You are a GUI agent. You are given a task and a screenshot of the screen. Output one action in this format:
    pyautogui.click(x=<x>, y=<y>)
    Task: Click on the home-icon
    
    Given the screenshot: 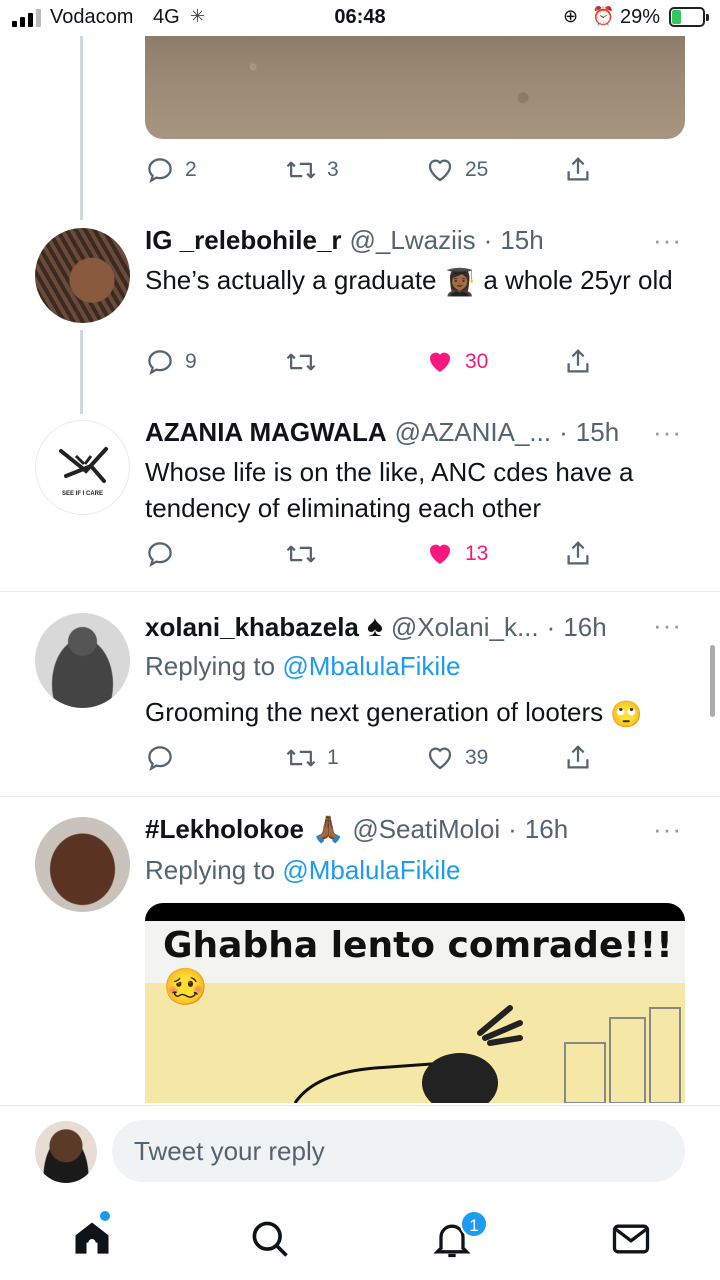 What is the action you would take?
    pyautogui.click(x=92, y=1238)
    